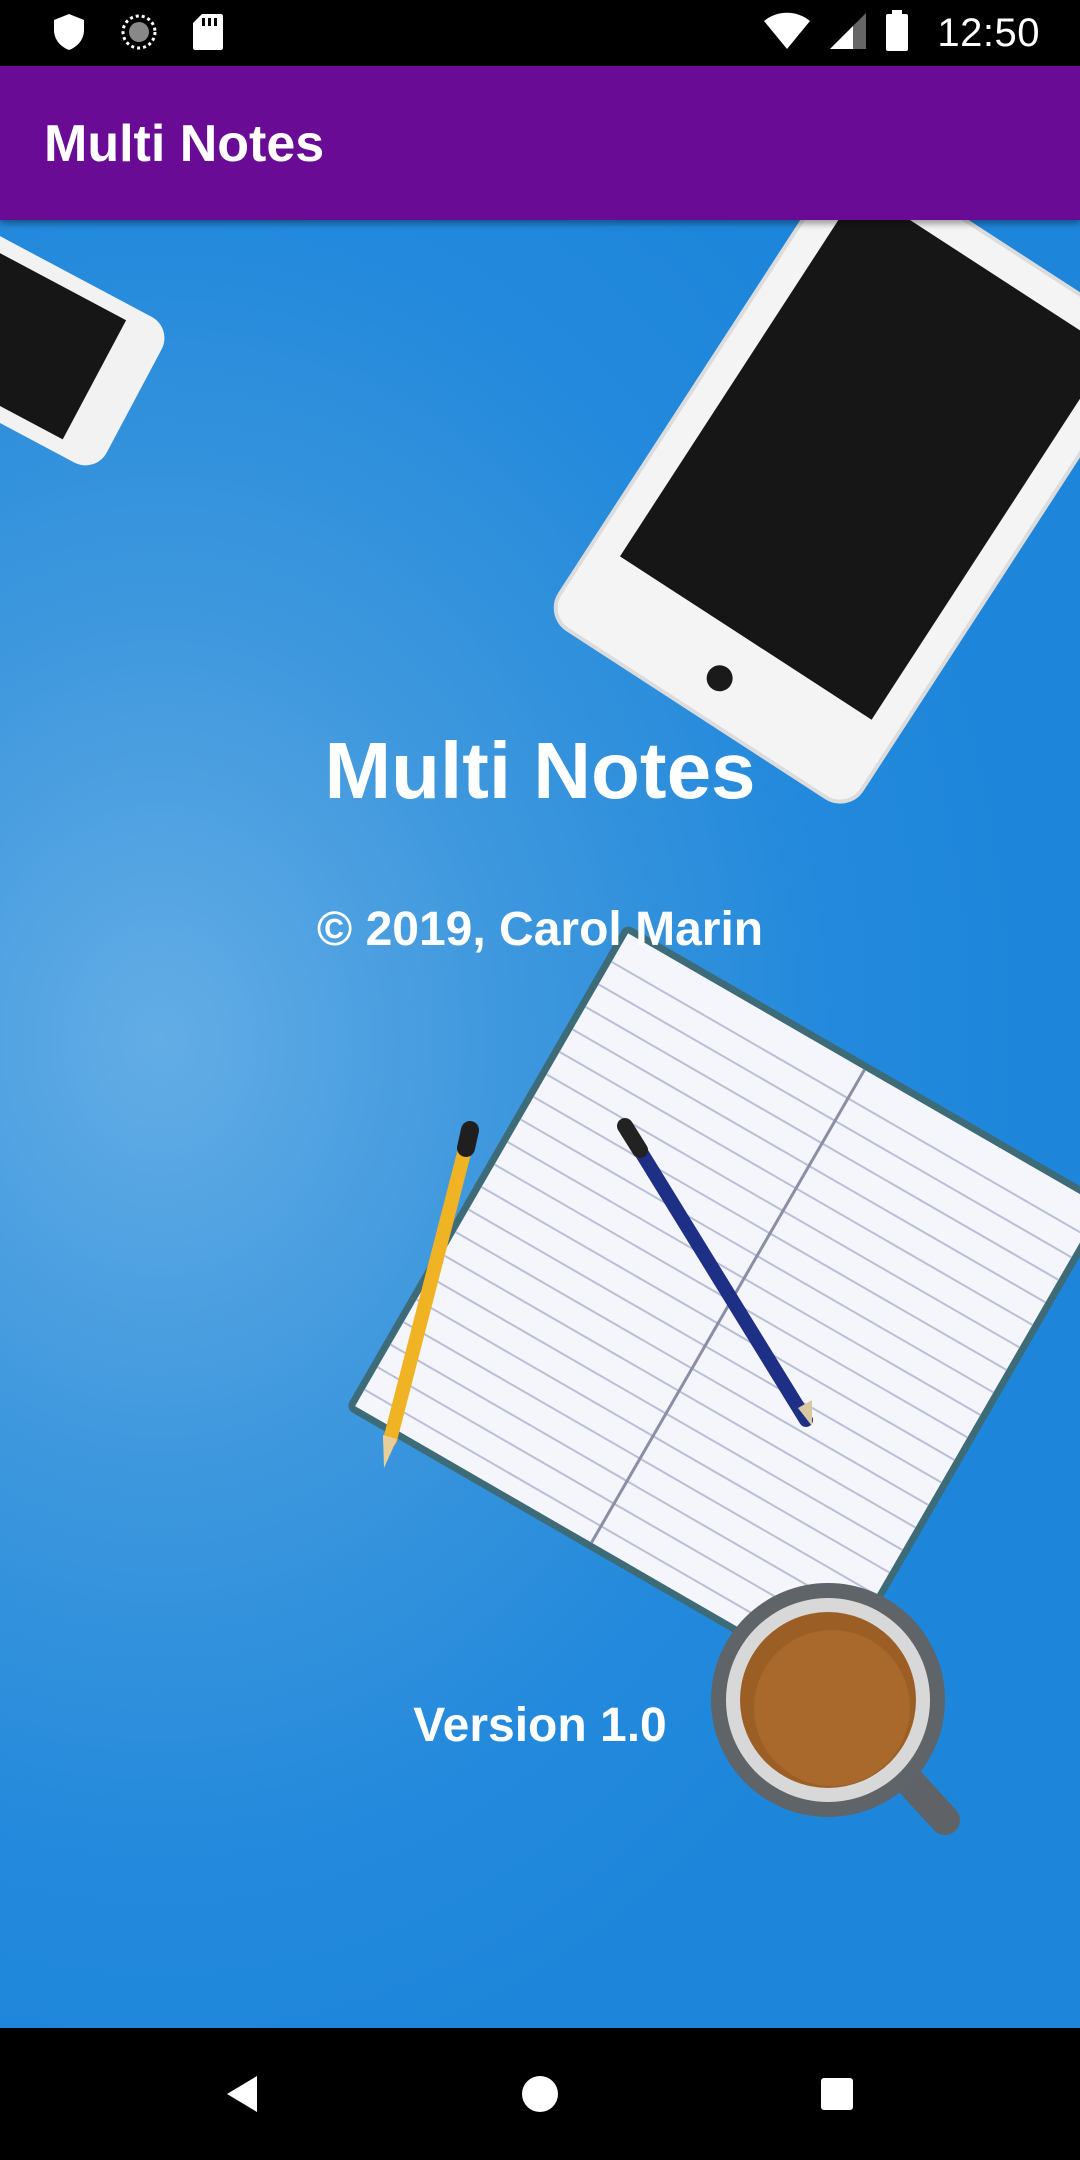  Describe the element at coordinates (184, 144) in the screenshot. I see `app-bar-title: Multi Notes` at that location.